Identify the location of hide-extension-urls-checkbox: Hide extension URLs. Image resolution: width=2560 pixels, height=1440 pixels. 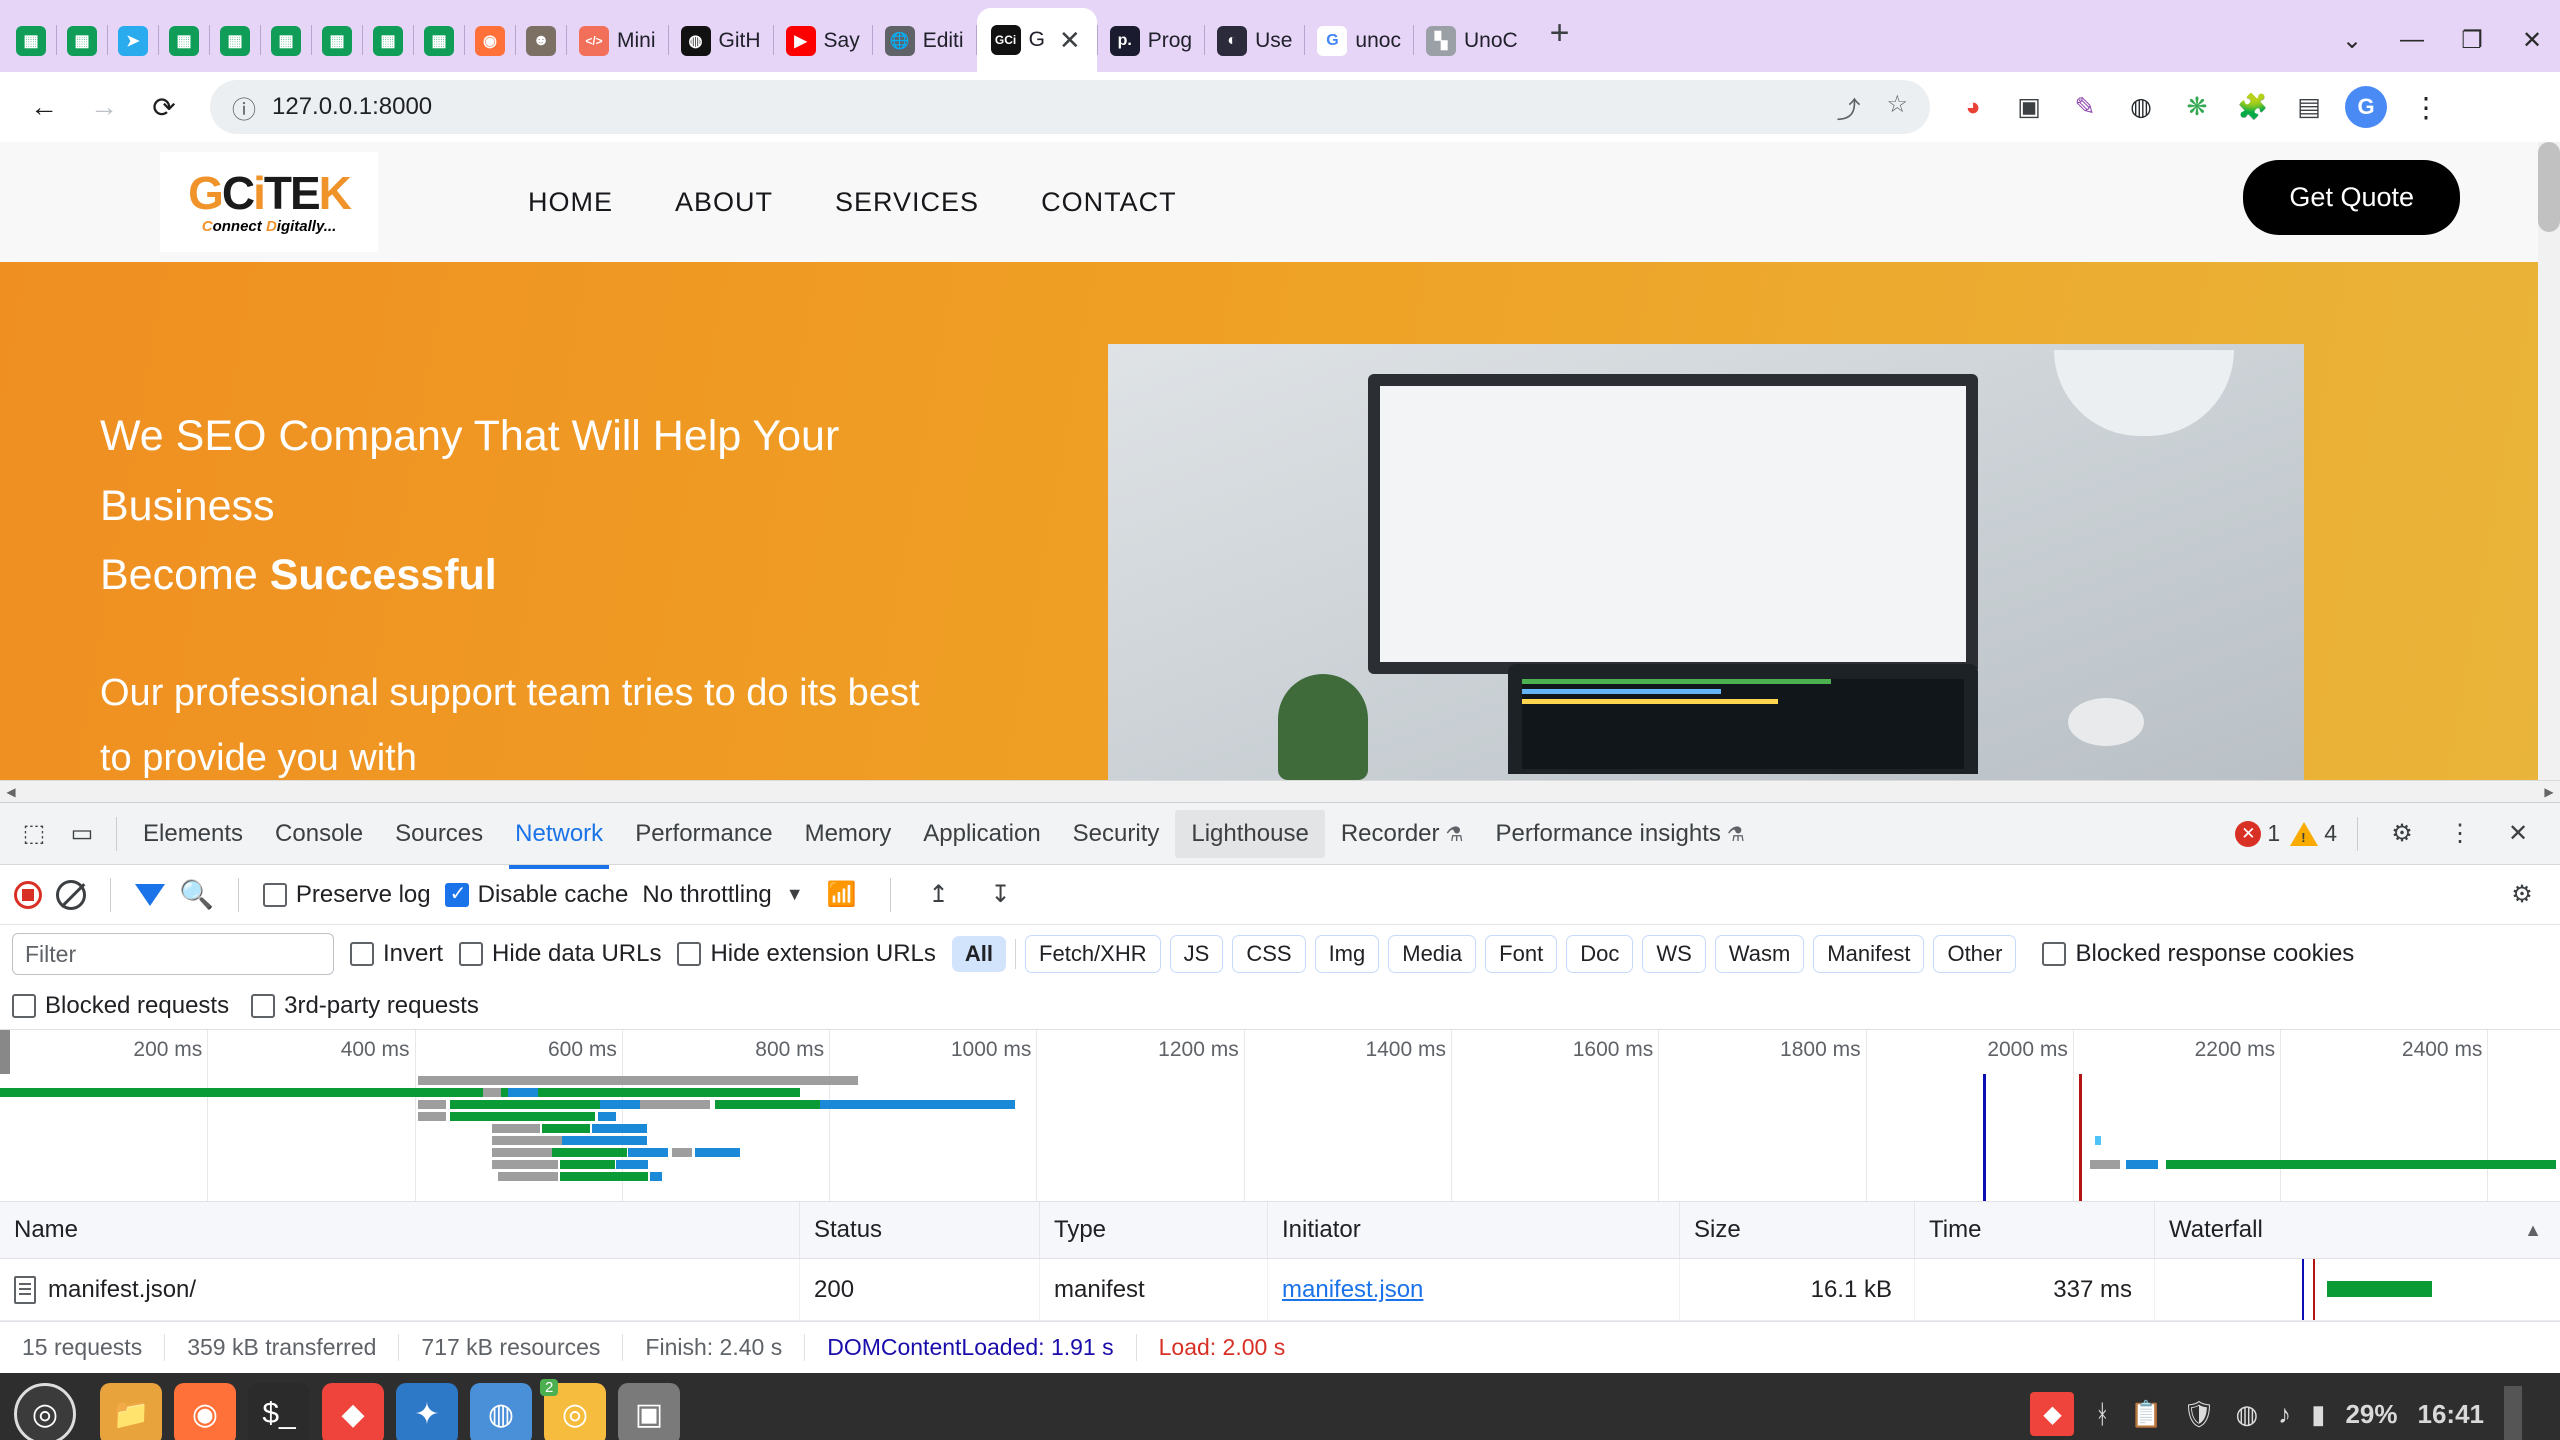
(806, 954).